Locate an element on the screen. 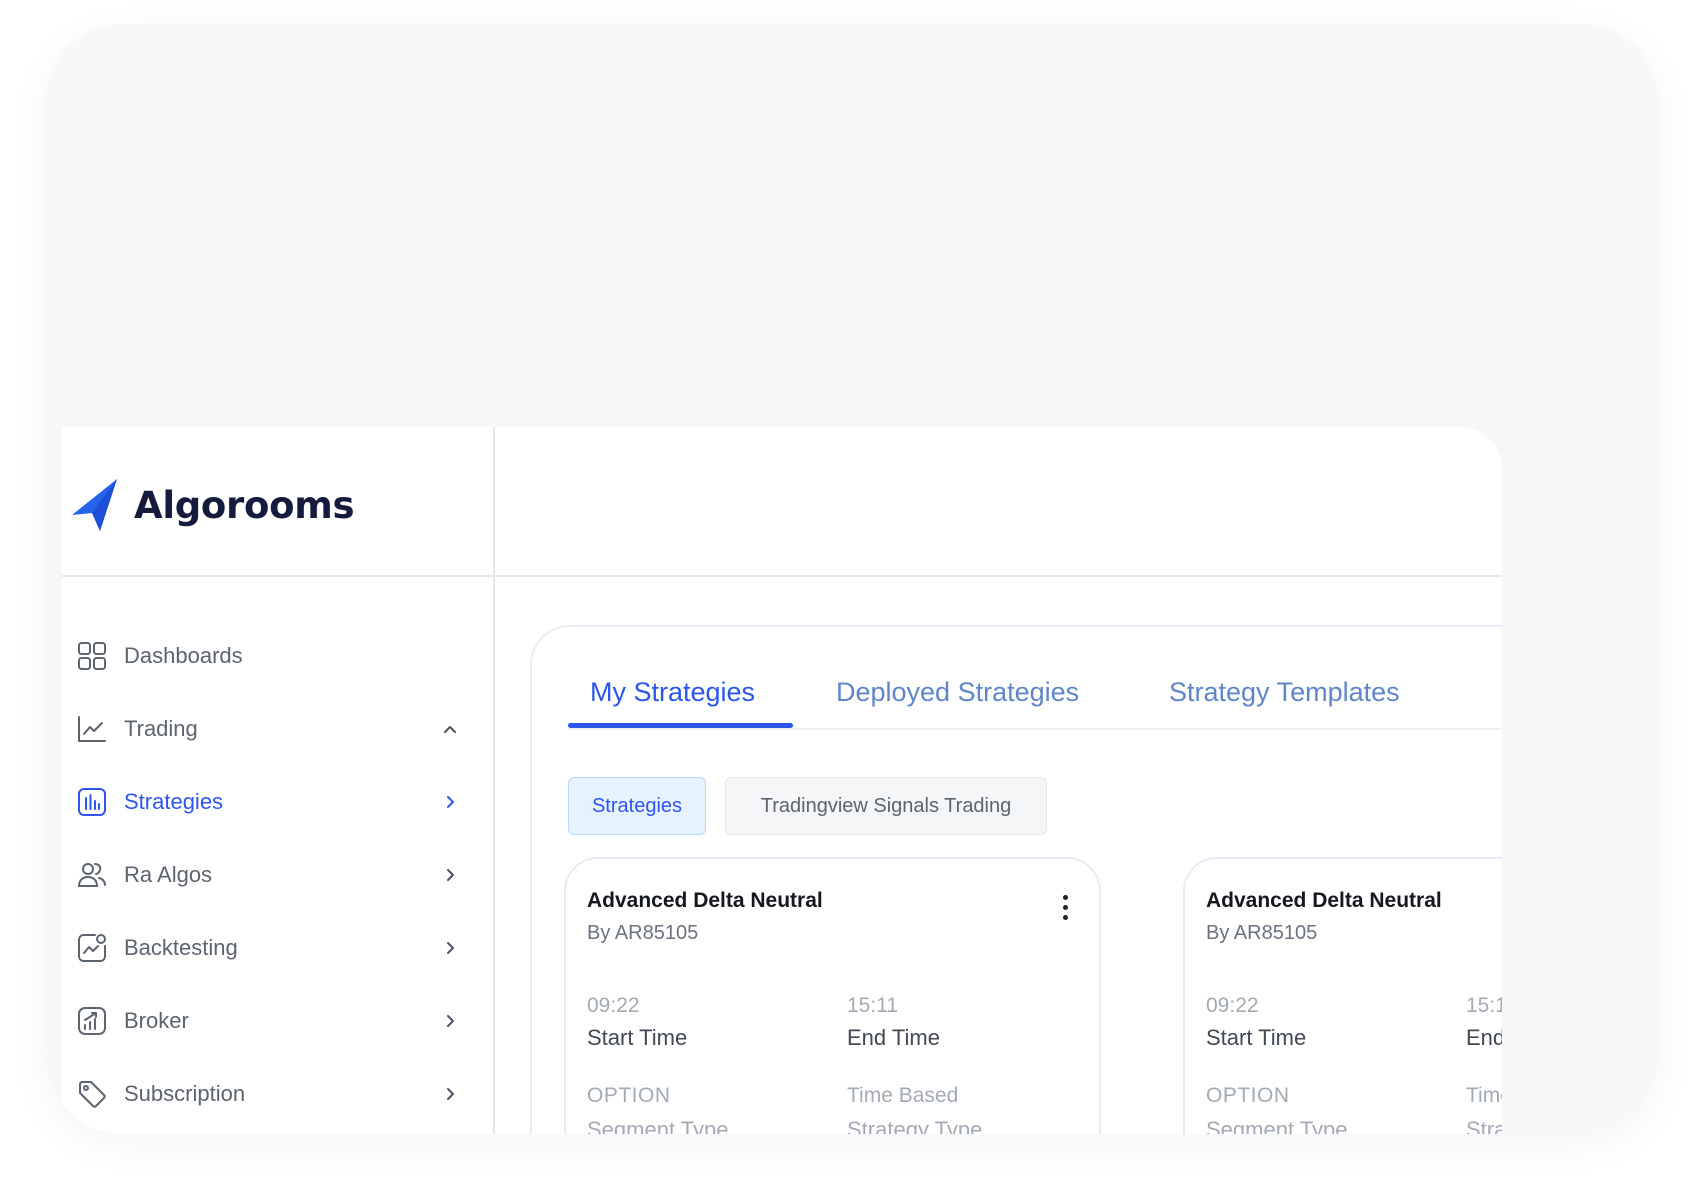 The image size is (1698, 1199). sidebar-item-label: Trading is located at coordinates (161, 728).